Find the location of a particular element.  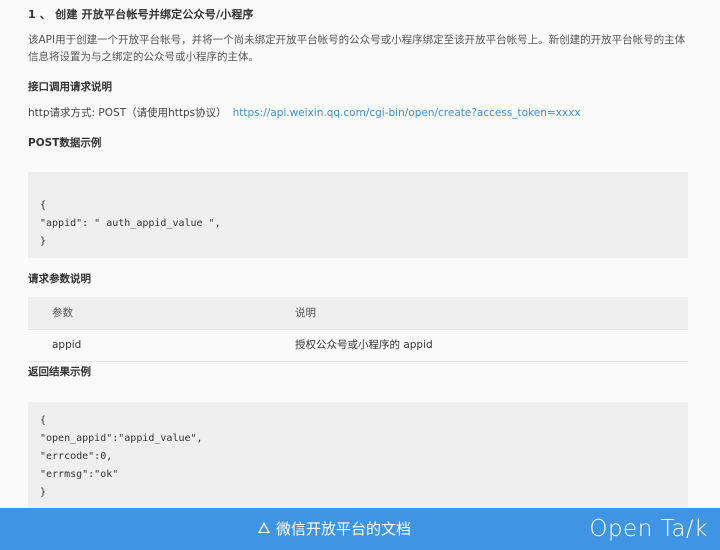

column-header-param: 参数 is located at coordinates (62, 313).